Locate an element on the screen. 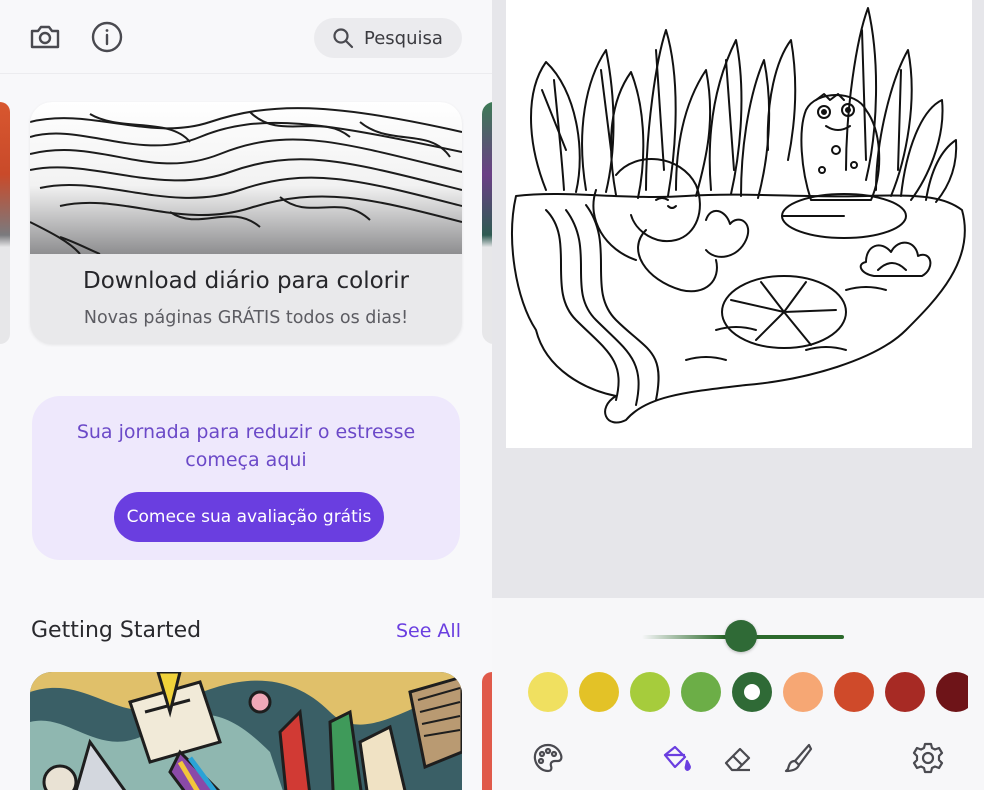 The height and width of the screenshot is (790, 984). daily-card-title: Download diário para colorir is located at coordinates (246, 281).